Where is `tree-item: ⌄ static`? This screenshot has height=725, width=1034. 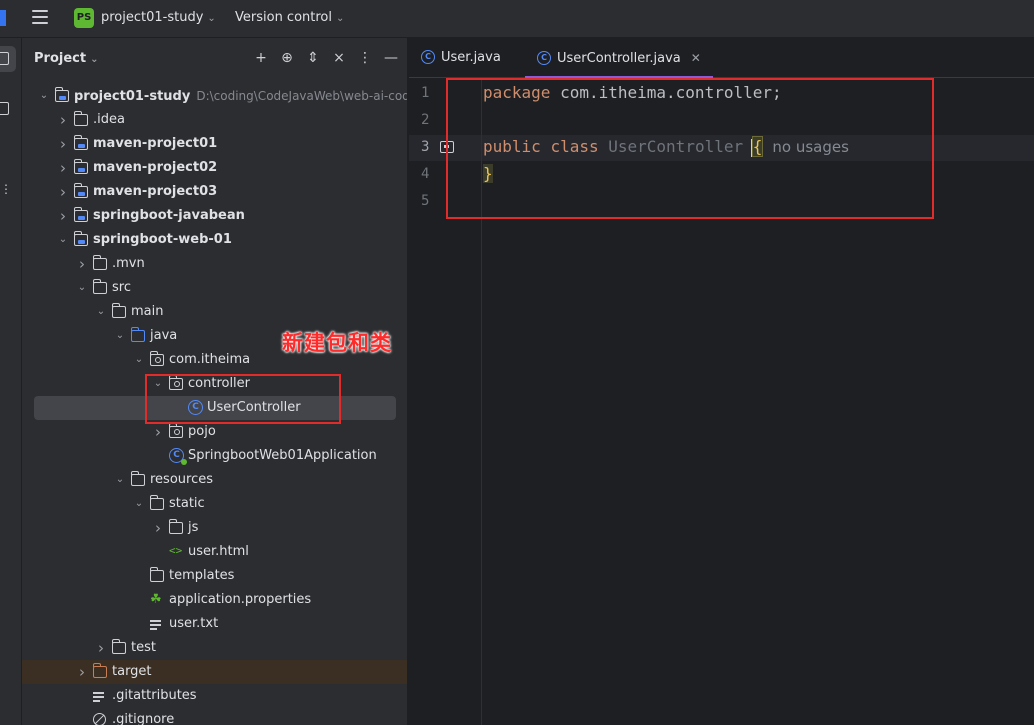 tree-item: ⌄ static is located at coordinates (214, 504).